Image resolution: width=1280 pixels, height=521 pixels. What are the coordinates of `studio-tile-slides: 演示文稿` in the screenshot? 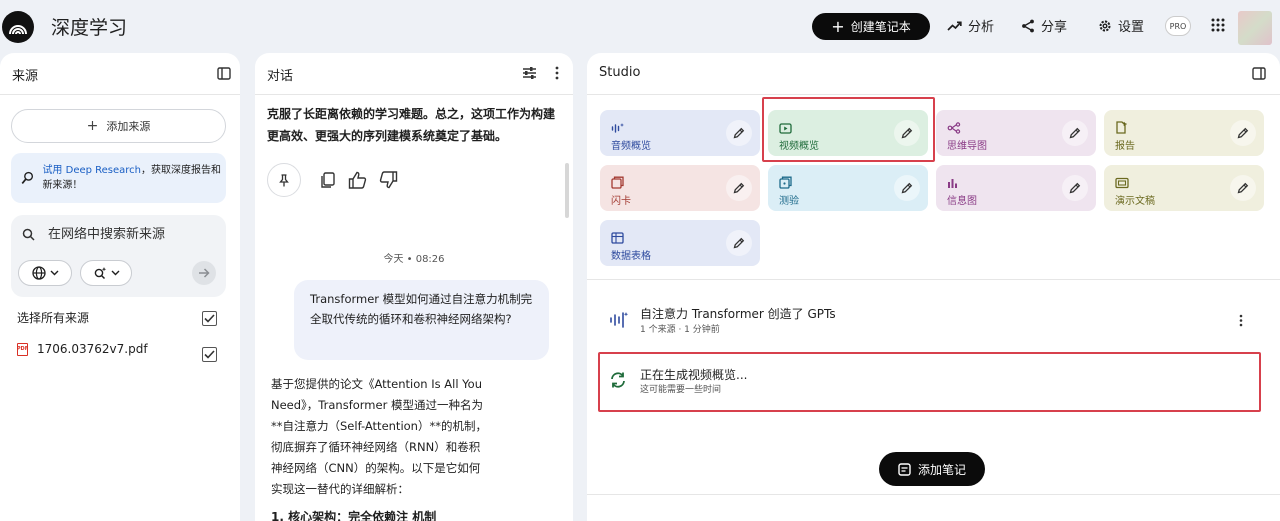 It's located at (1184, 188).